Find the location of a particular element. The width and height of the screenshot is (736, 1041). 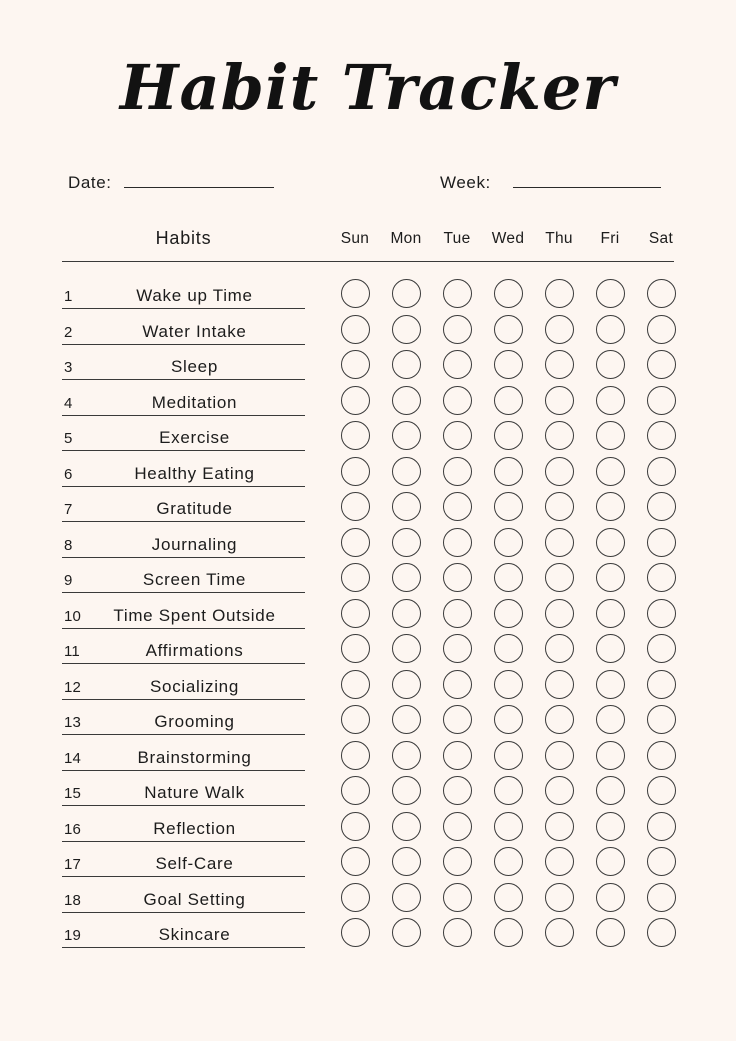

week-input is located at coordinates (586, 179).